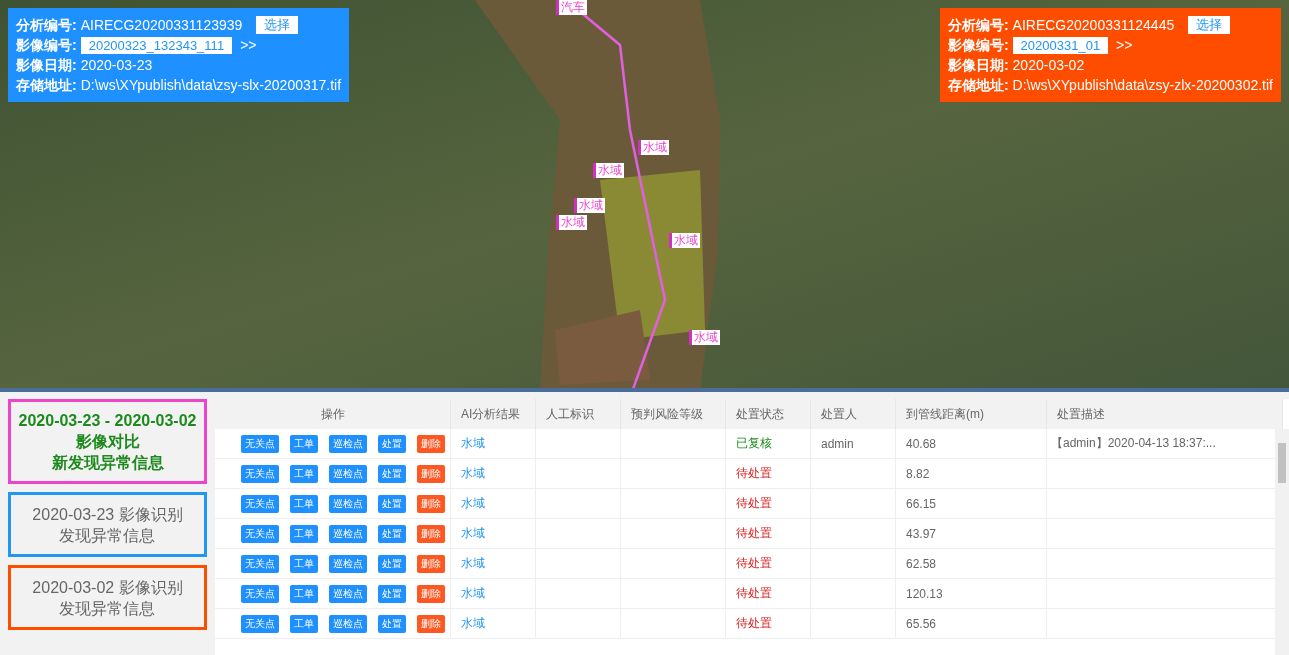 The height and width of the screenshot is (655, 1289). I want to click on column-header: 预判风险等级, so click(673, 414).